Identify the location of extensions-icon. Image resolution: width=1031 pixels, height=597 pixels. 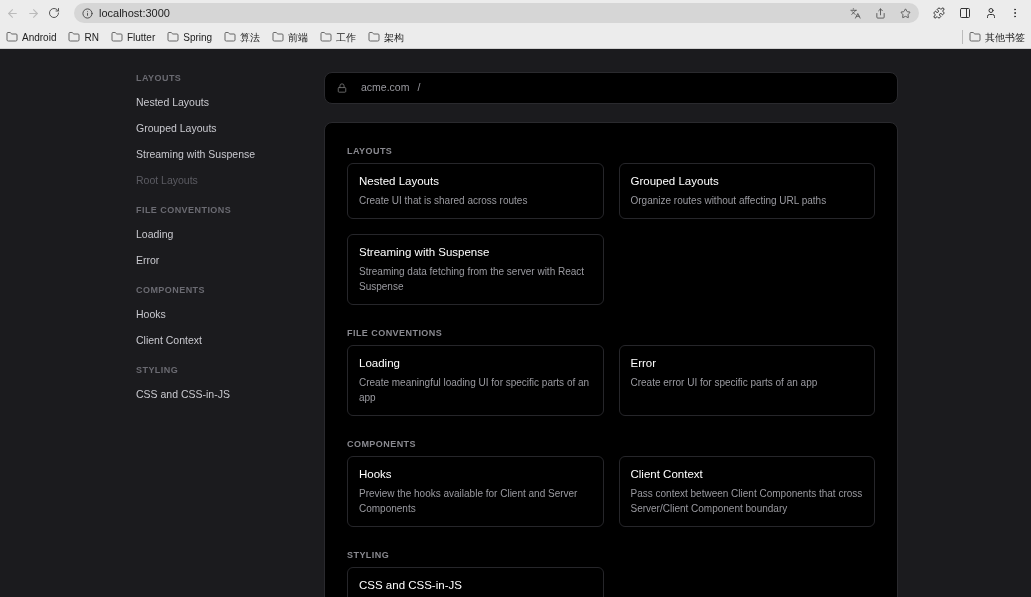
(939, 13).